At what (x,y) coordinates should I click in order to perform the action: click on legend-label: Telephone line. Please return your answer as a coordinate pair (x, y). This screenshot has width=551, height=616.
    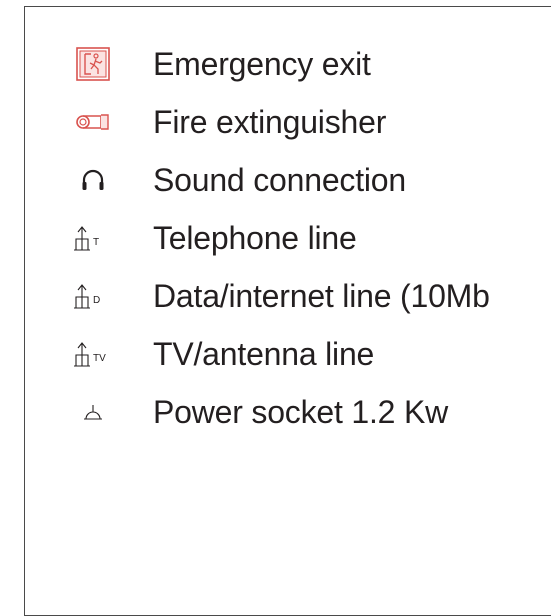
    Looking at the image, I should click on (255, 237).